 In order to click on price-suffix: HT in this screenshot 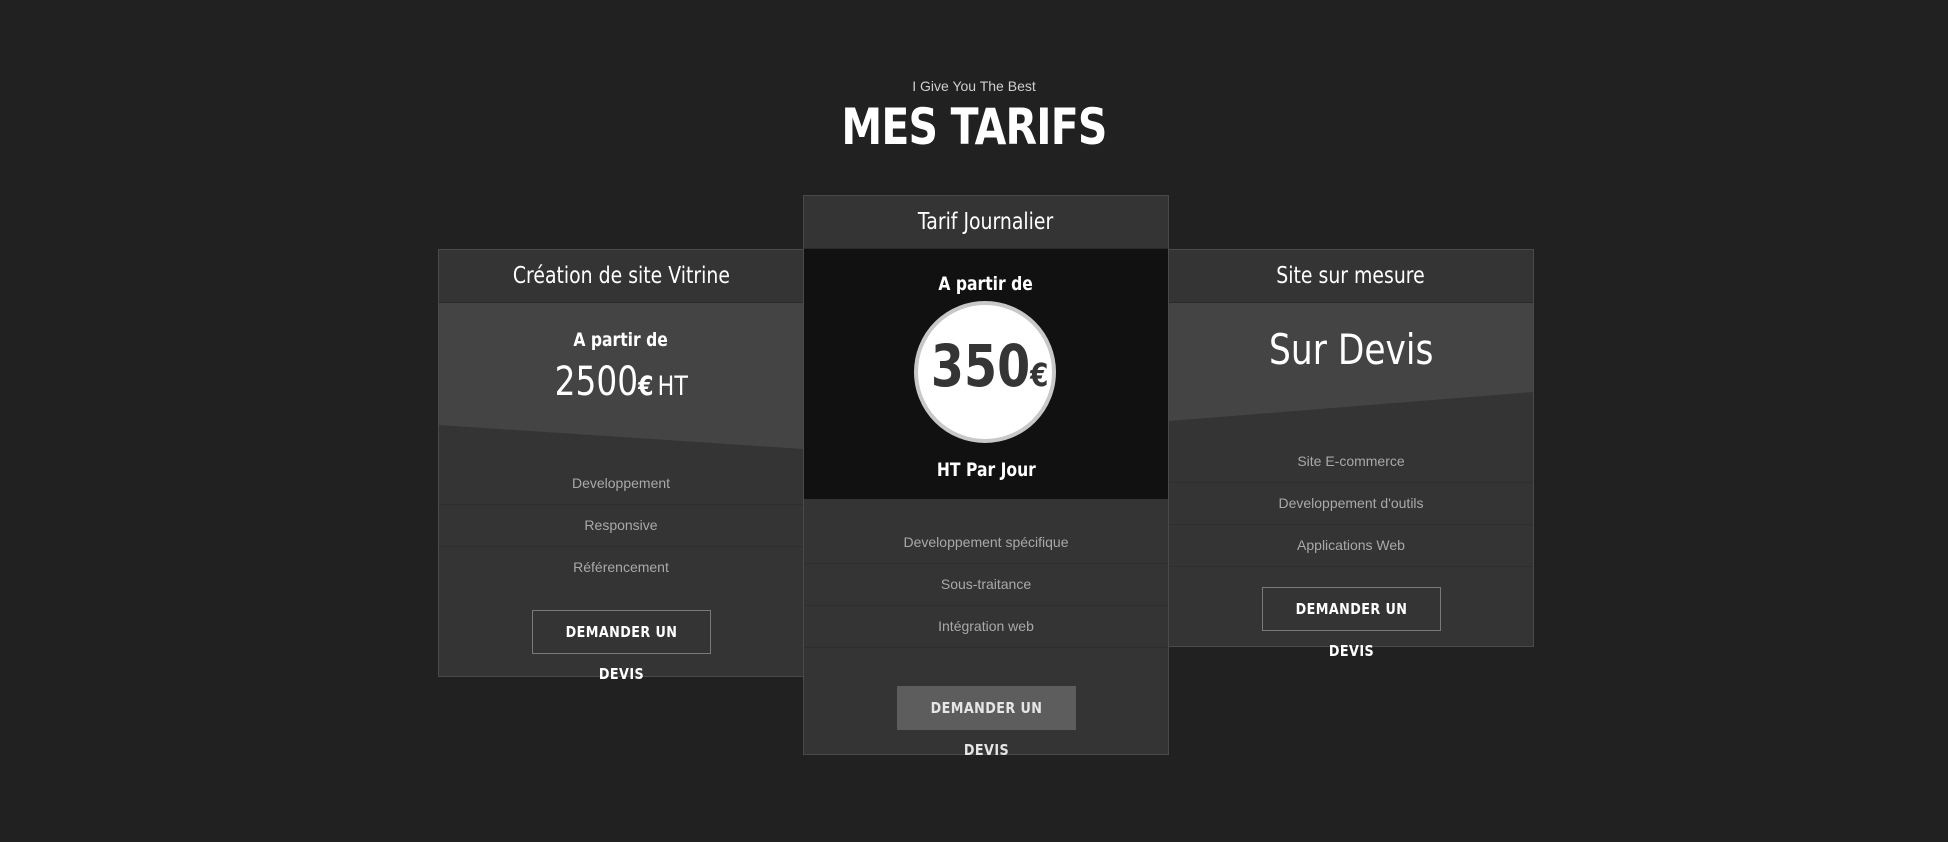, I will do `click(672, 386)`.